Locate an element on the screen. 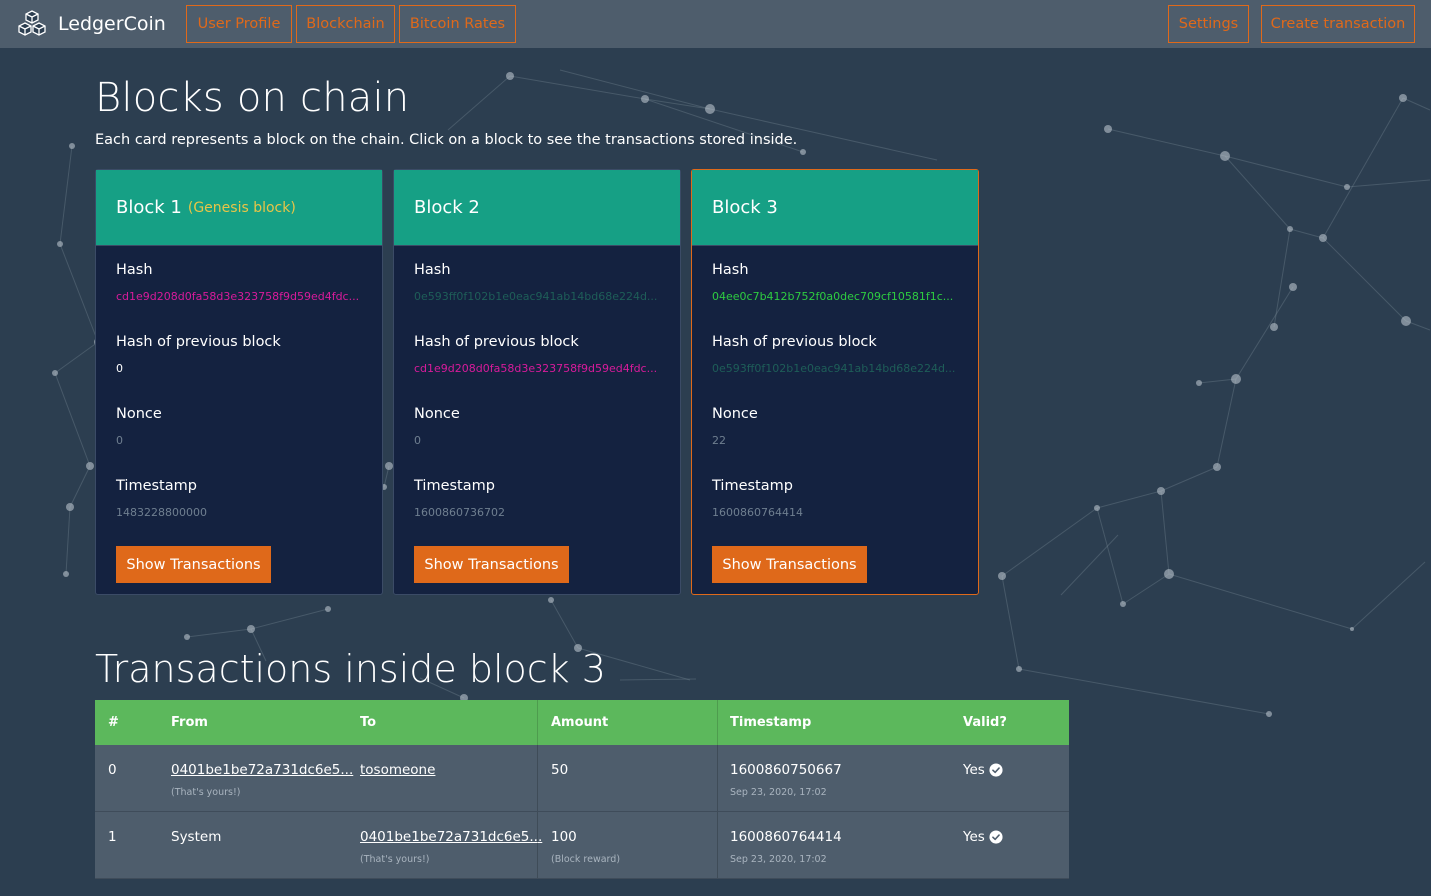 The height and width of the screenshot is (896, 1431). tx-amount-note: (Block reward) is located at coordinates (586, 859).